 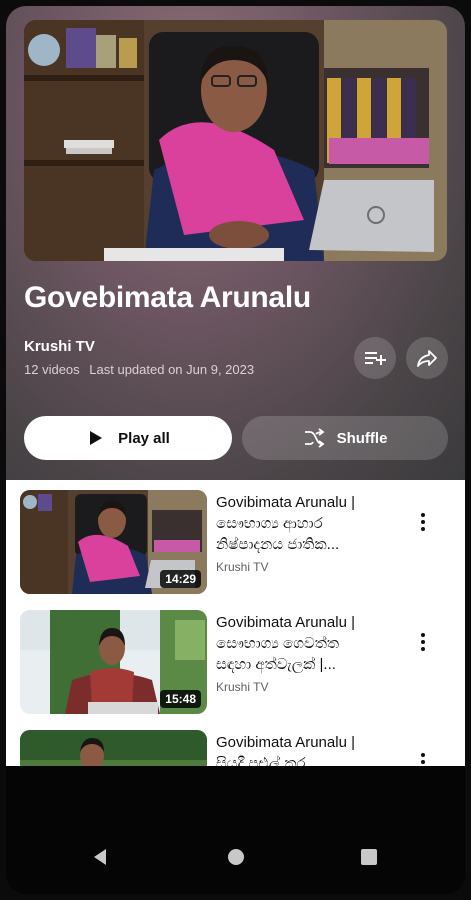 I want to click on playlist-add-icon, so click(x=375, y=358).